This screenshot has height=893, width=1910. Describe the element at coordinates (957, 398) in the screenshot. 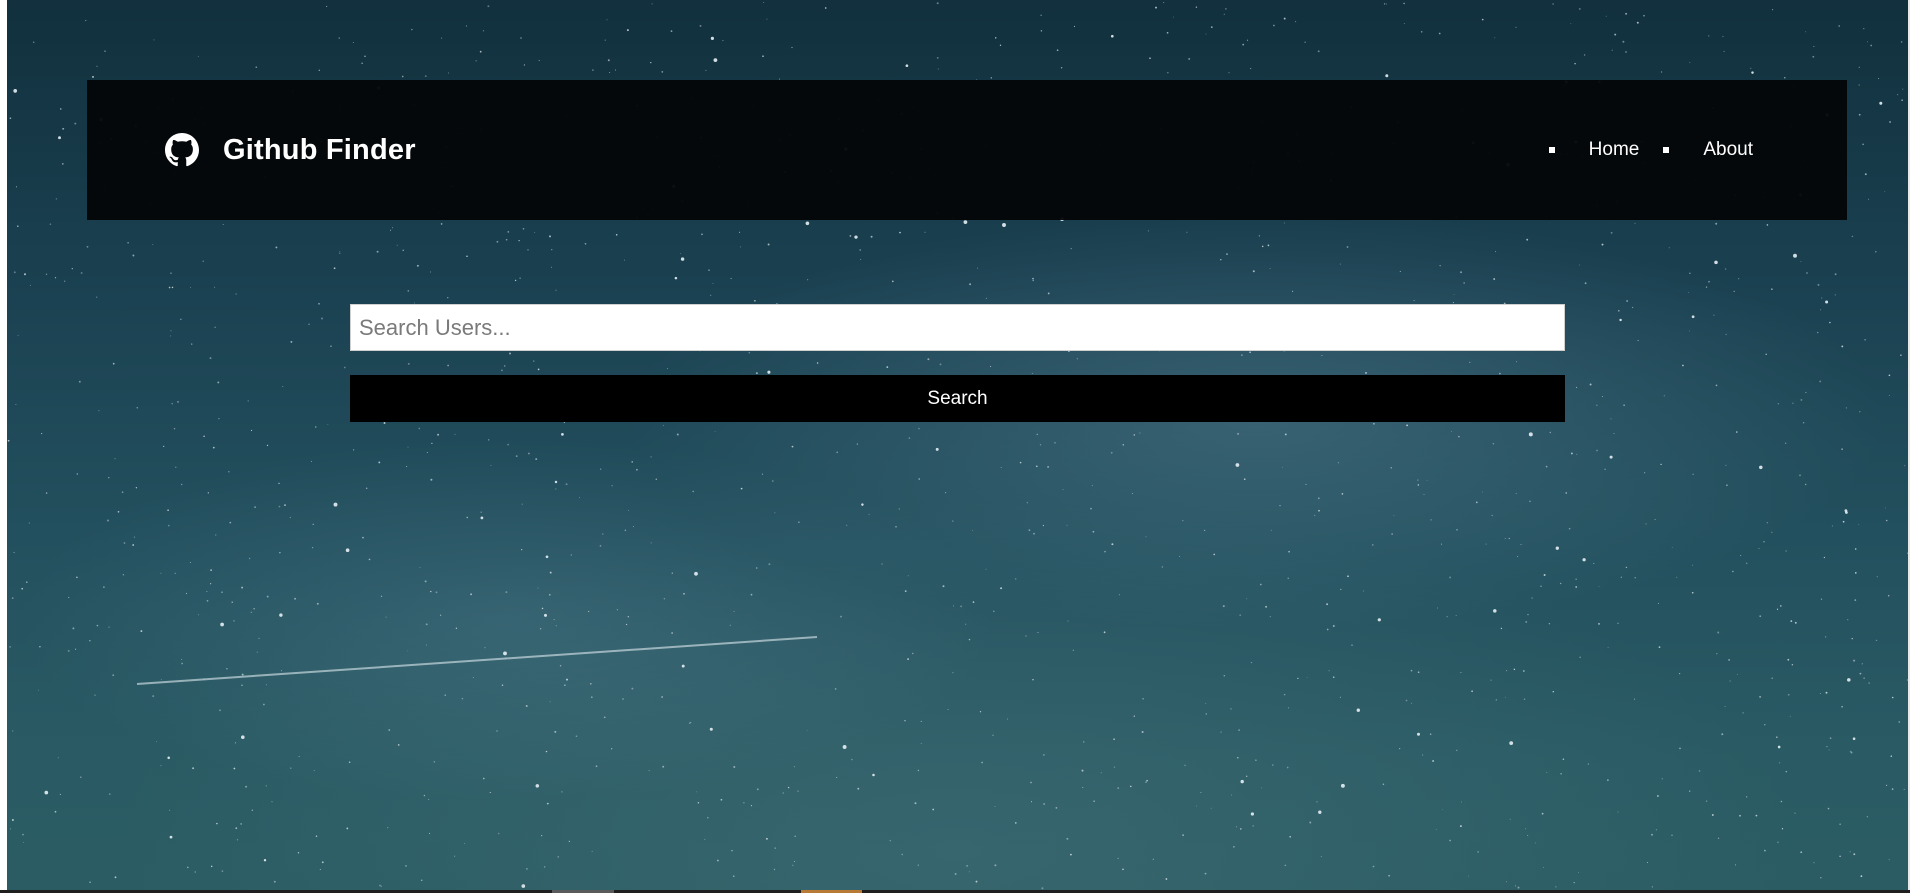

I see `search-button: Search` at that location.